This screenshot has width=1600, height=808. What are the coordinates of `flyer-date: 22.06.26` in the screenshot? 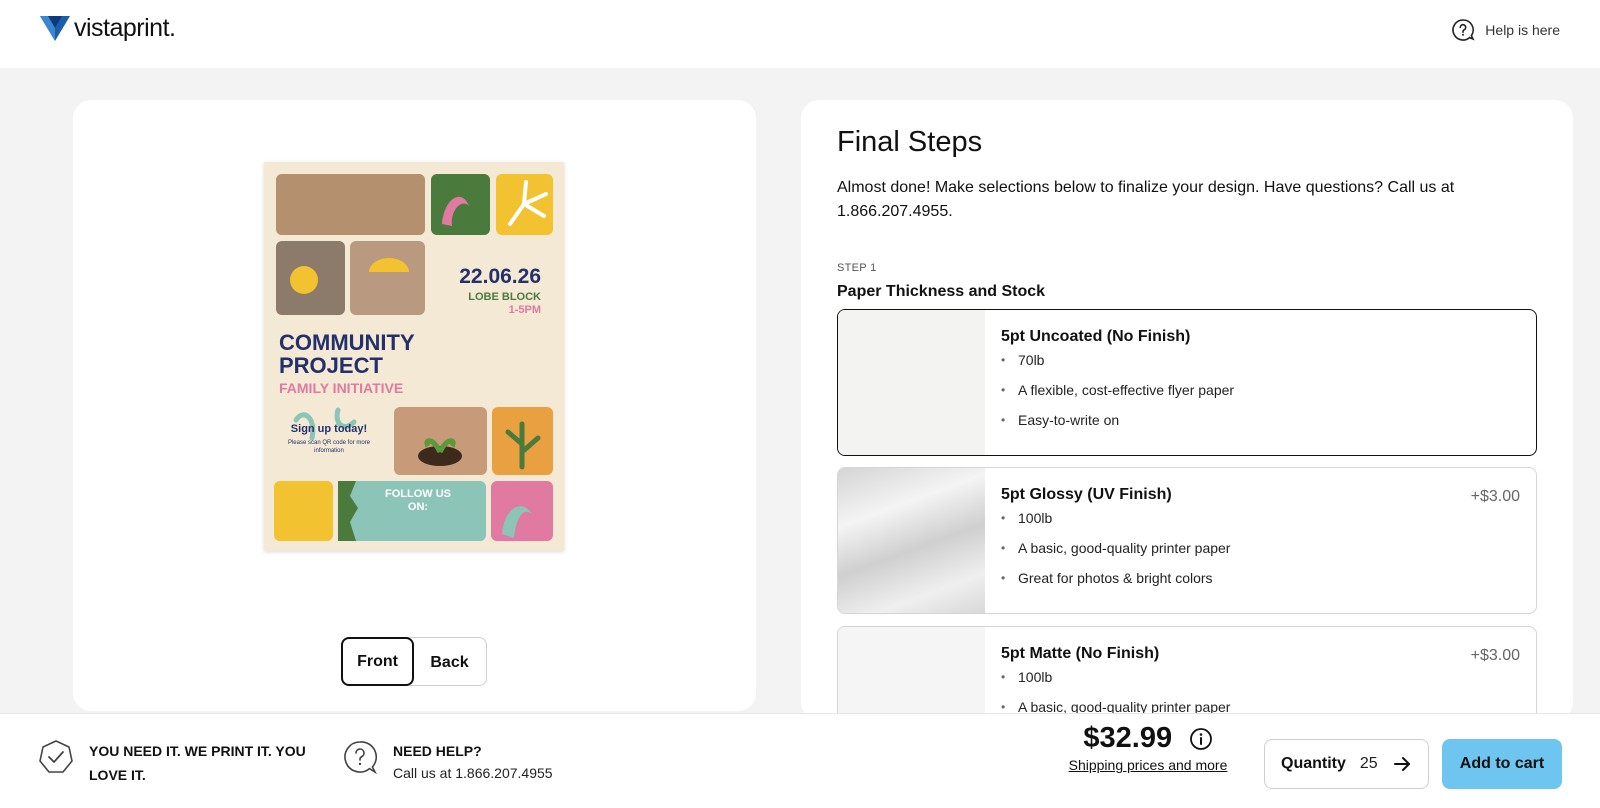 It's located at (500, 276).